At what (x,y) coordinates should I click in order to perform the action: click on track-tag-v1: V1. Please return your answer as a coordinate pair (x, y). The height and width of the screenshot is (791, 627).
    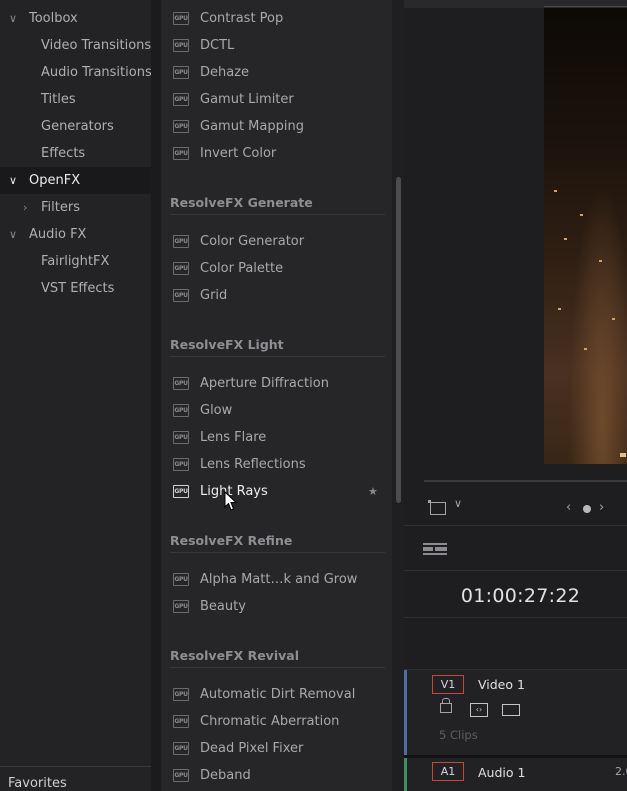
    Looking at the image, I should click on (448, 684).